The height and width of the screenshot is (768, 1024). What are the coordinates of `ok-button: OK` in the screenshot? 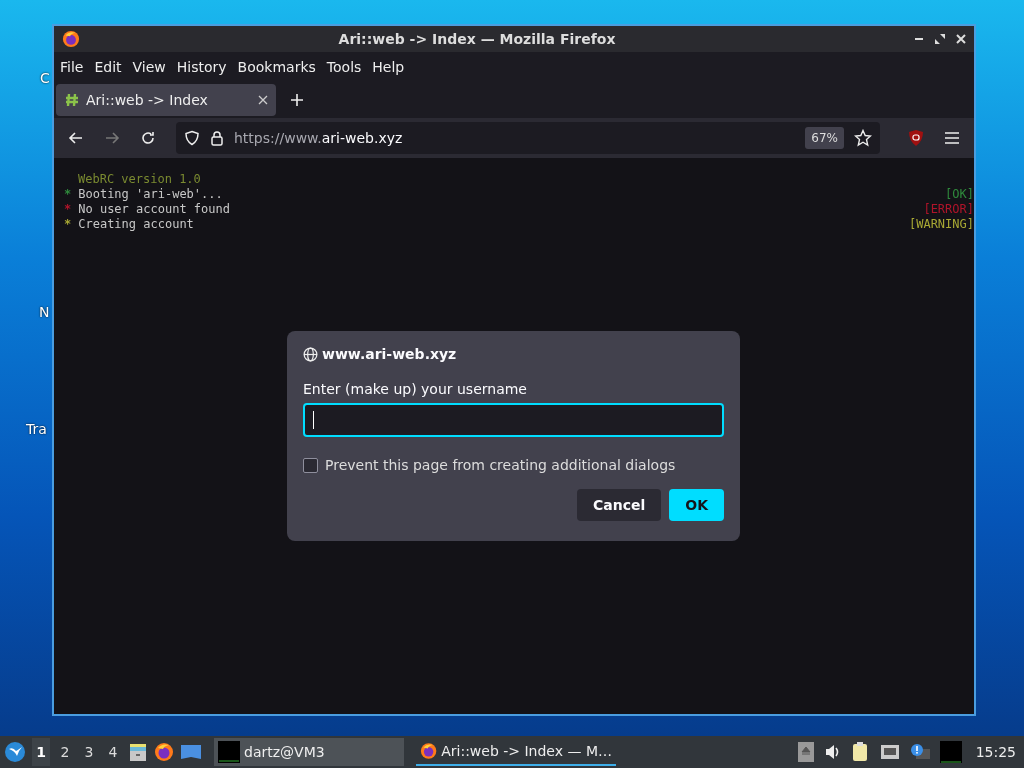 It's located at (696, 505).